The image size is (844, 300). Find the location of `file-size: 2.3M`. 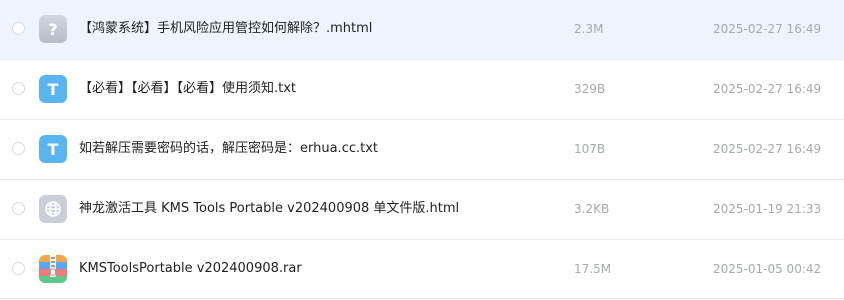

file-size: 2.3M is located at coordinates (589, 29).